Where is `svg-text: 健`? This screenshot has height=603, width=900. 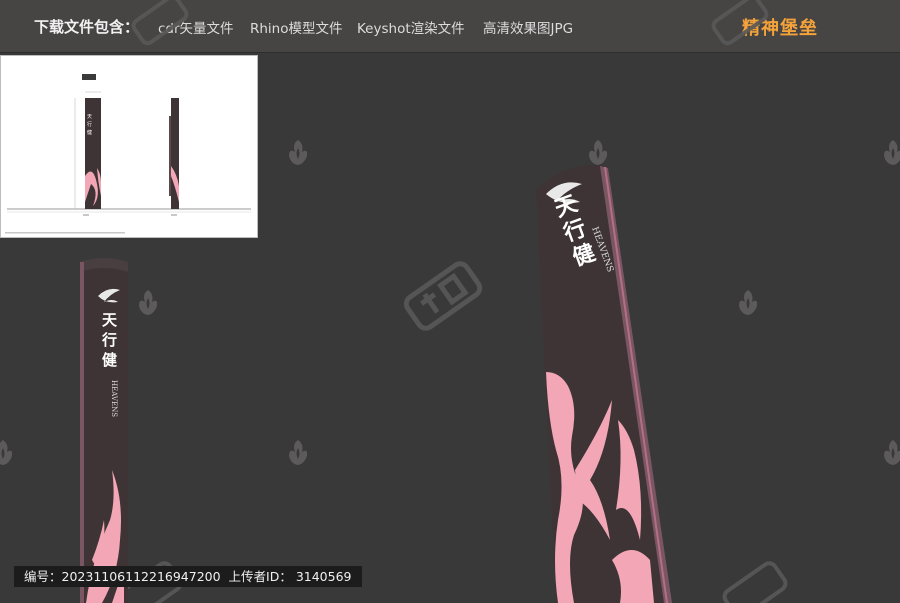 svg-text: 健 is located at coordinates (109, 360).